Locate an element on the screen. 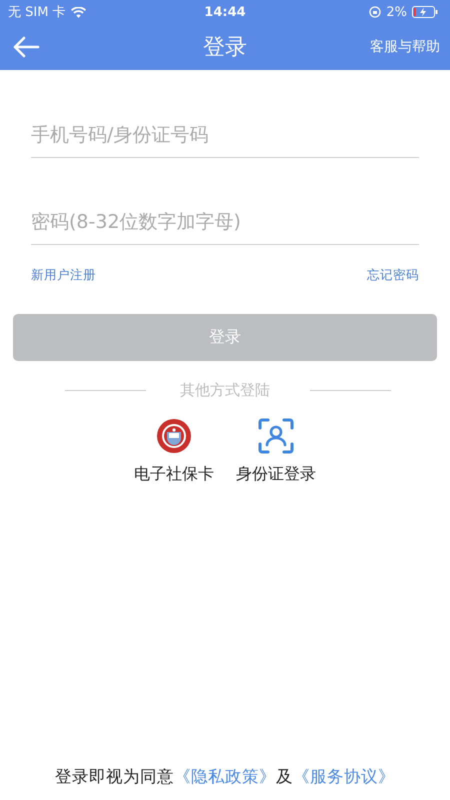 This screenshot has height=800, width=450. page-title: 登录 is located at coordinates (225, 48).